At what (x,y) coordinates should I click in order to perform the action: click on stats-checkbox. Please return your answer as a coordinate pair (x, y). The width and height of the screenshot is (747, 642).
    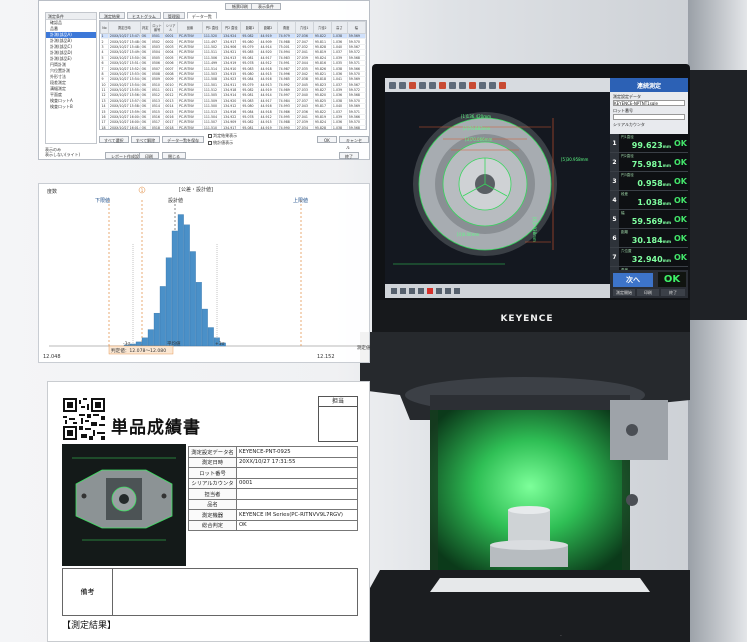
    Looking at the image, I should click on (210, 143).